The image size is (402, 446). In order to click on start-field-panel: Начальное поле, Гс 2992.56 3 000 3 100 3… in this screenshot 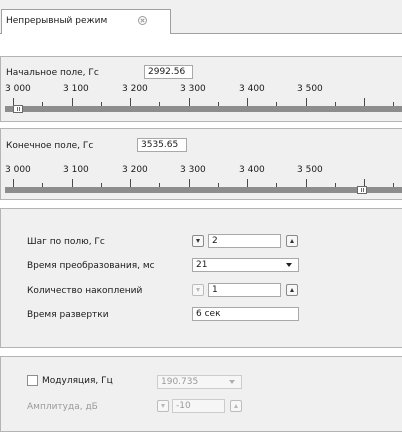, I will do `click(201, 89)`.